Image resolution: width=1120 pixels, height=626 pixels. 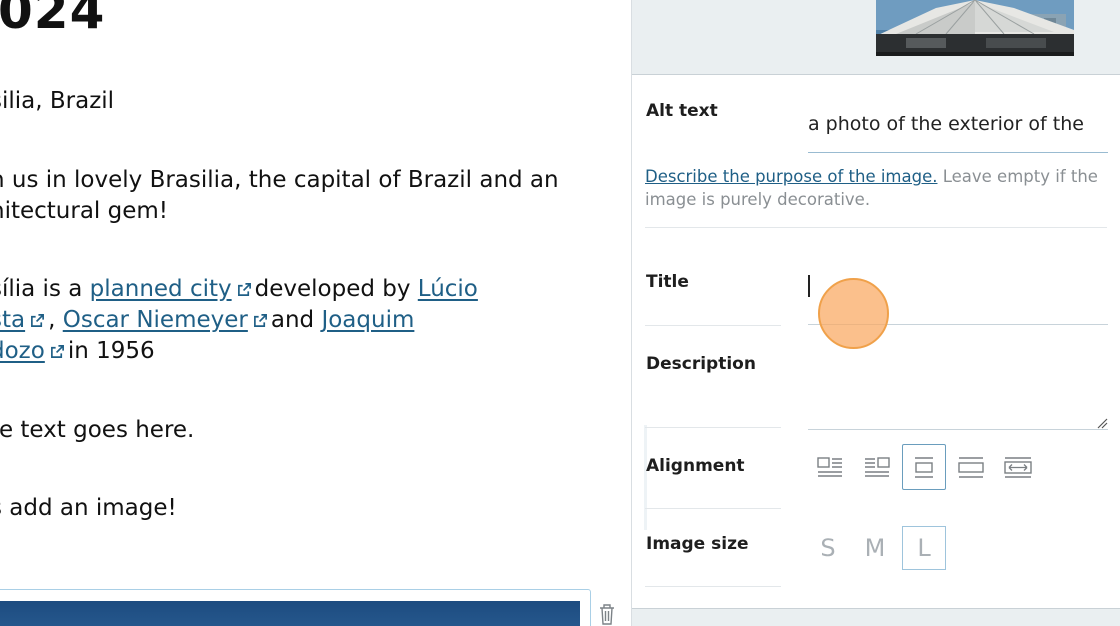 What do you see at coordinates (701, 364) in the screenshot?
I see `description-label: Description` at bounding box center [701, 364].